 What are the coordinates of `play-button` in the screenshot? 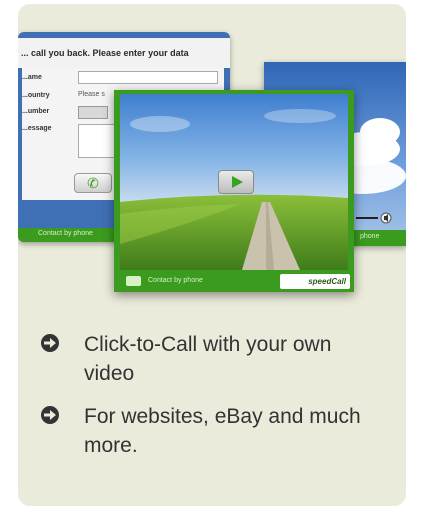 It's located at (236, 182).